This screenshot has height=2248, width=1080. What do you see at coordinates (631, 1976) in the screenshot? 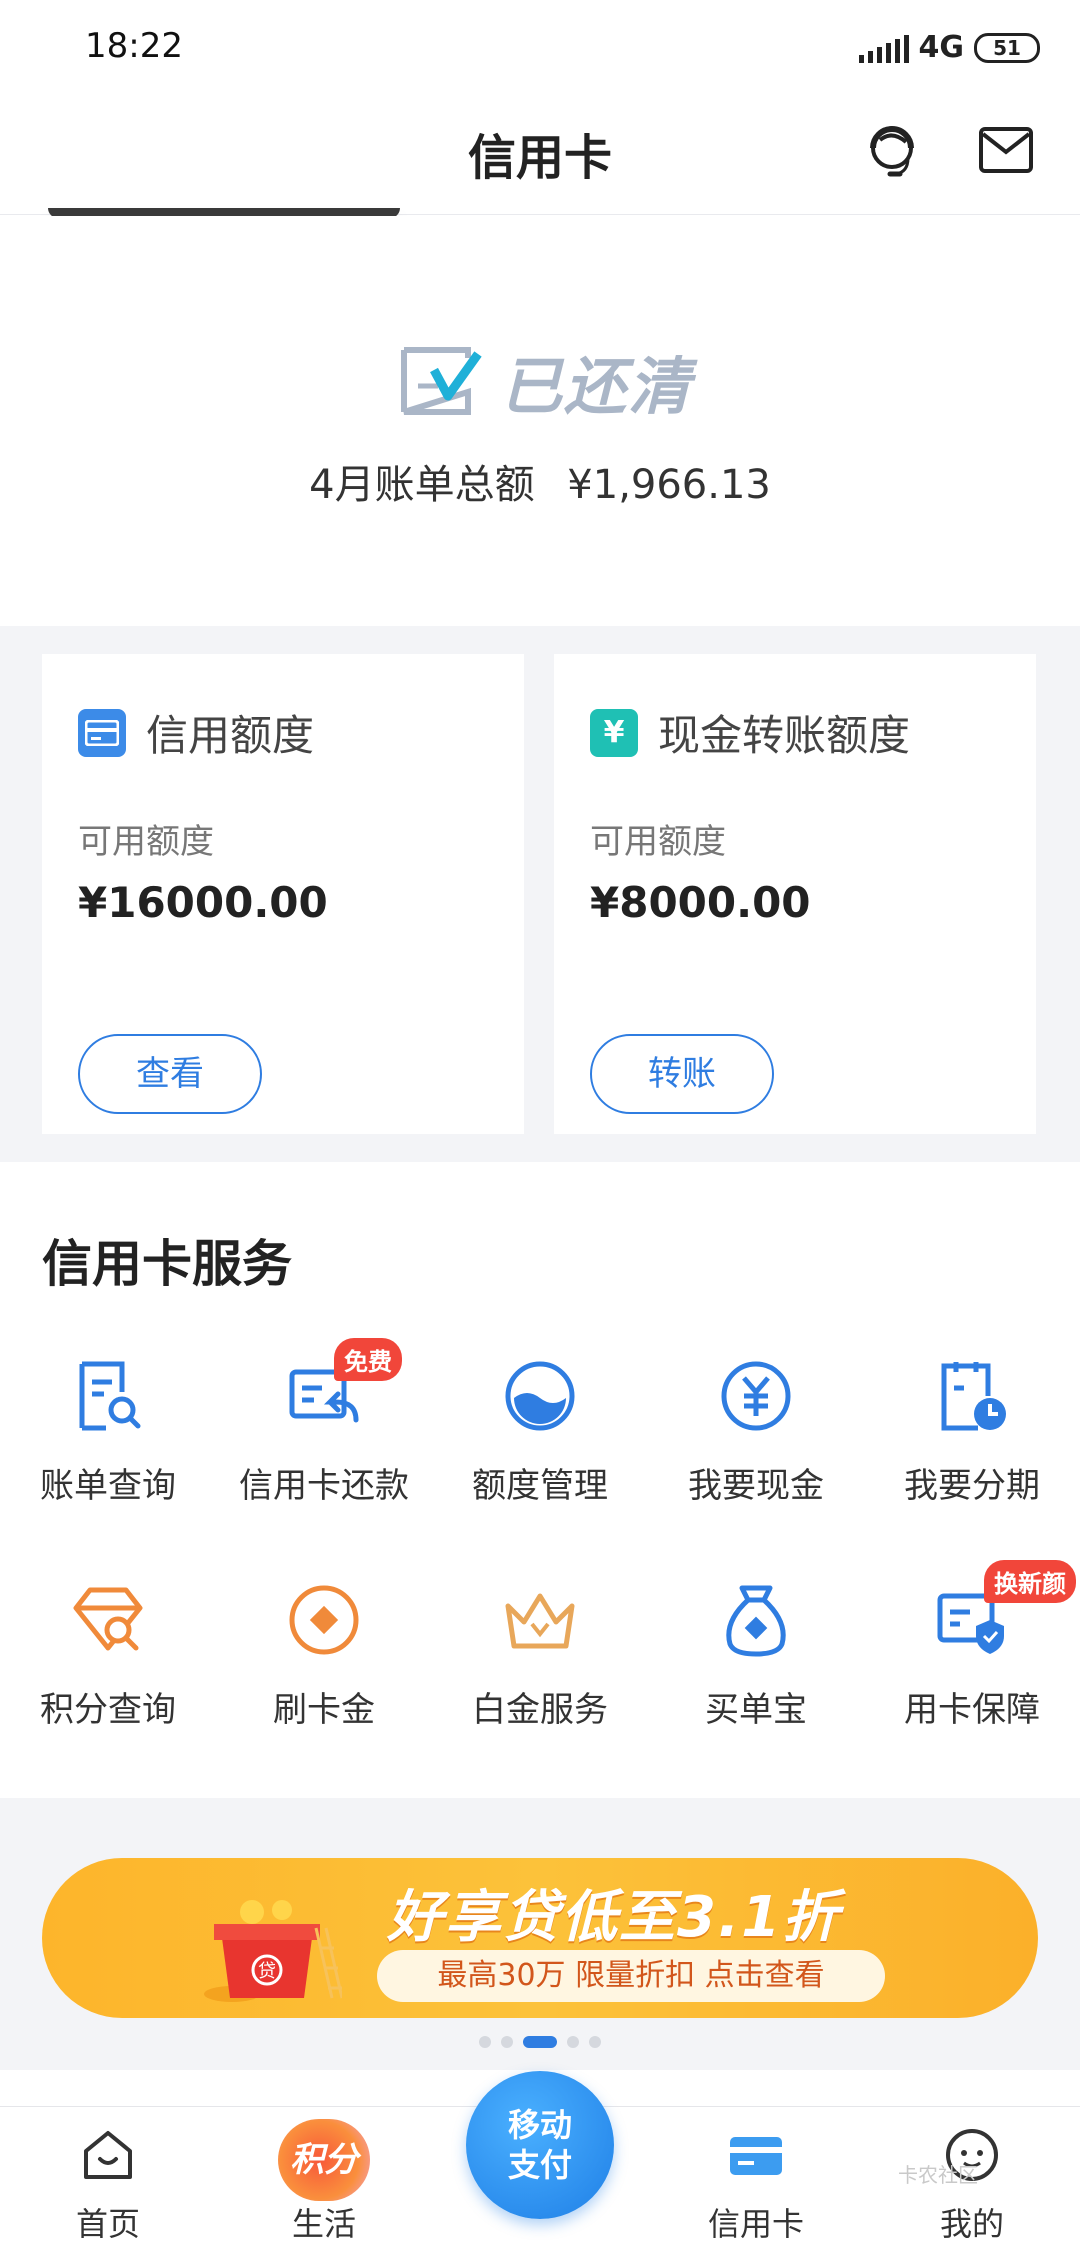
I see `promo-subline: 最高30万 限量折扣 点击查看` at bounding box center [631, 1976].